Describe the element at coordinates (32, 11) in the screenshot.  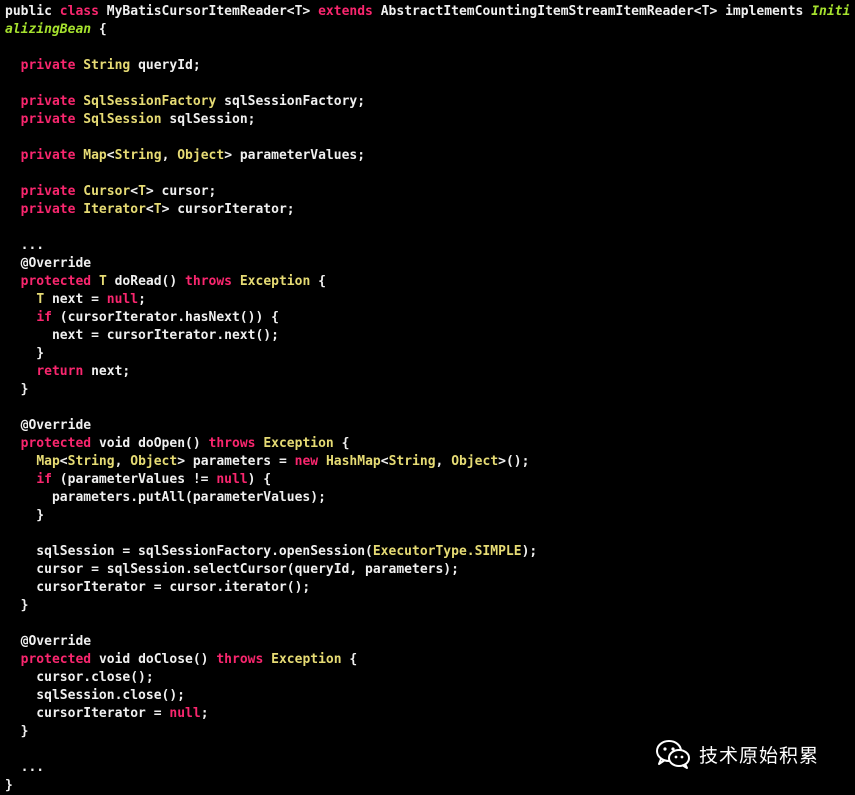
I see `code-token: public` at that location.